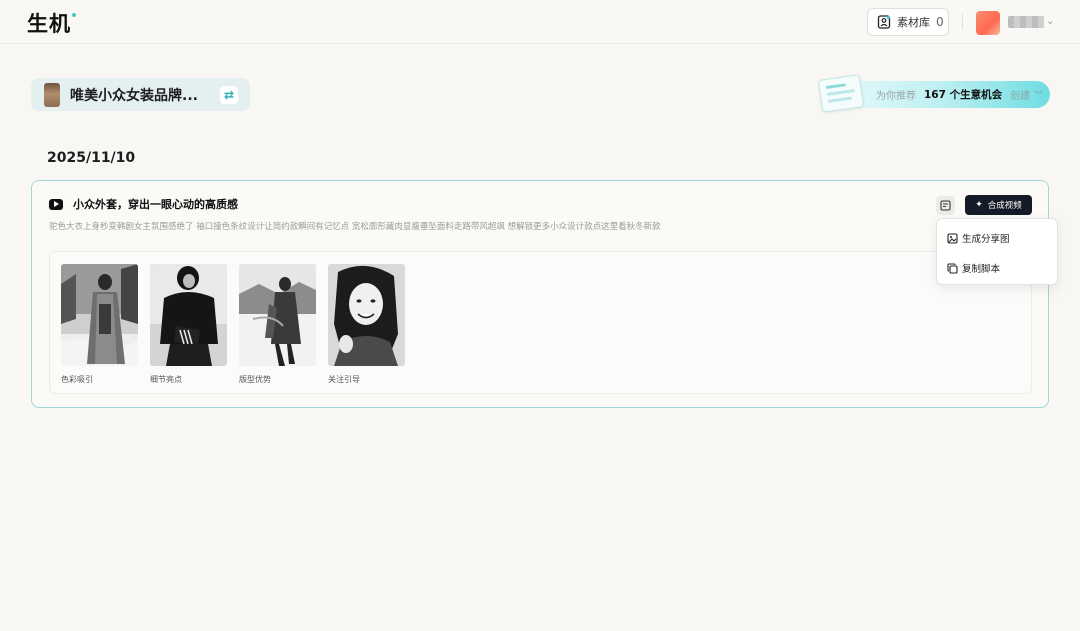  What do you see at coordinates (986, 239) in the screenshot?
I see `menu-item-label: 生成分享图` at bounding box center [986, 239].